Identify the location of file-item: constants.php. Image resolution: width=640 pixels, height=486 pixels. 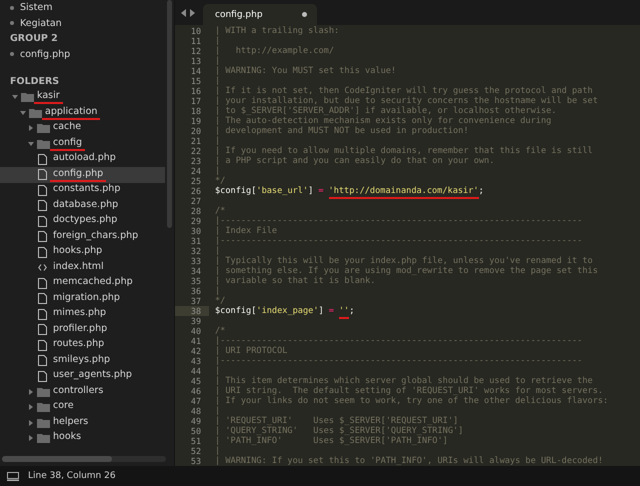
(87, 190).